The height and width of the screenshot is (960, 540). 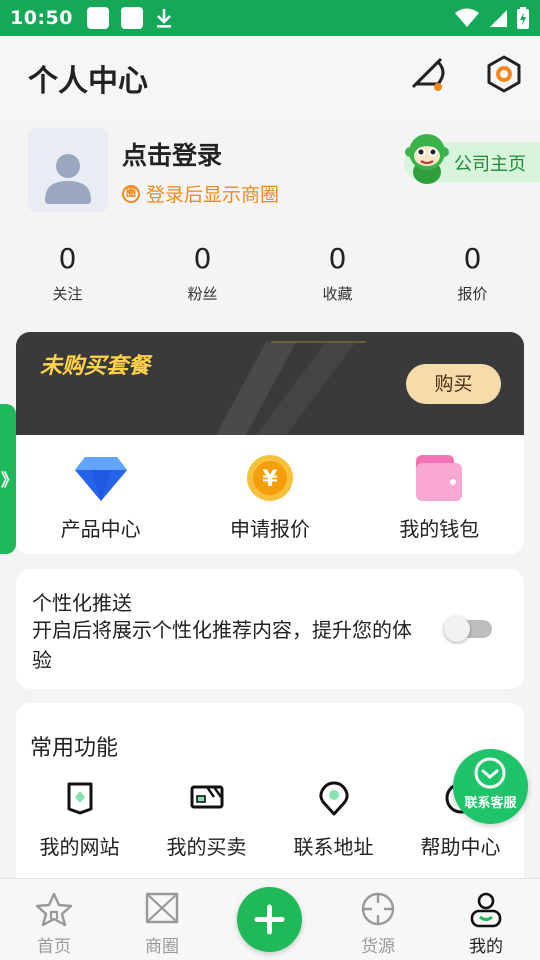 I want to click on package-banner: 未购买套餐 购买, so click(x=270, y=383).